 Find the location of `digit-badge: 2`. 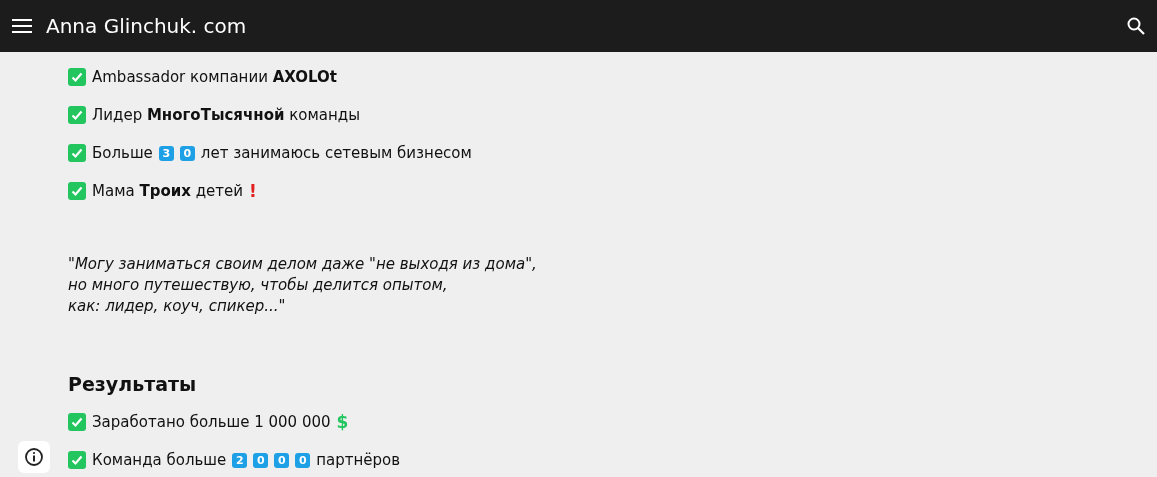

digit-badge: 2 is located at coordinates (240, 460).